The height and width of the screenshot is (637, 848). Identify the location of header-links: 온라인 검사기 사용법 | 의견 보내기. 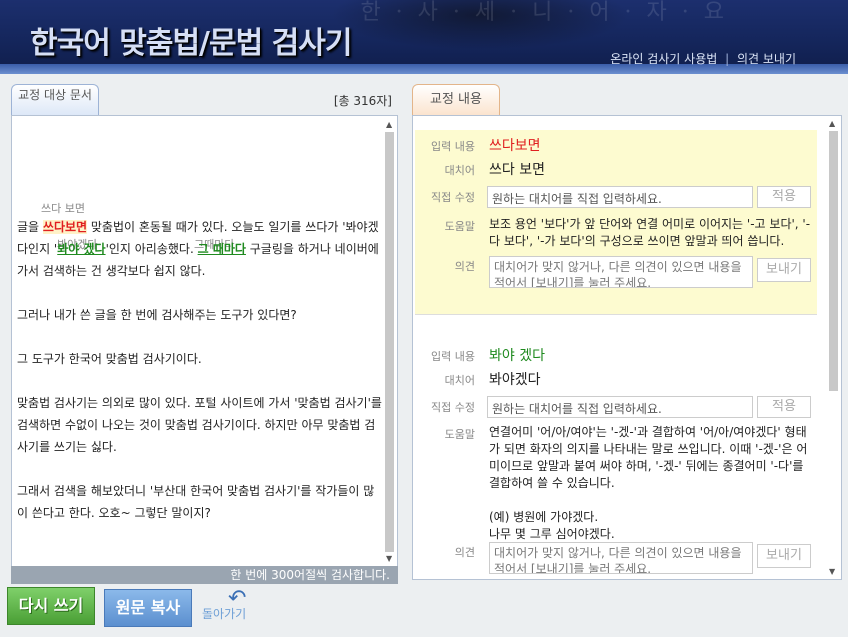
(703, 58).